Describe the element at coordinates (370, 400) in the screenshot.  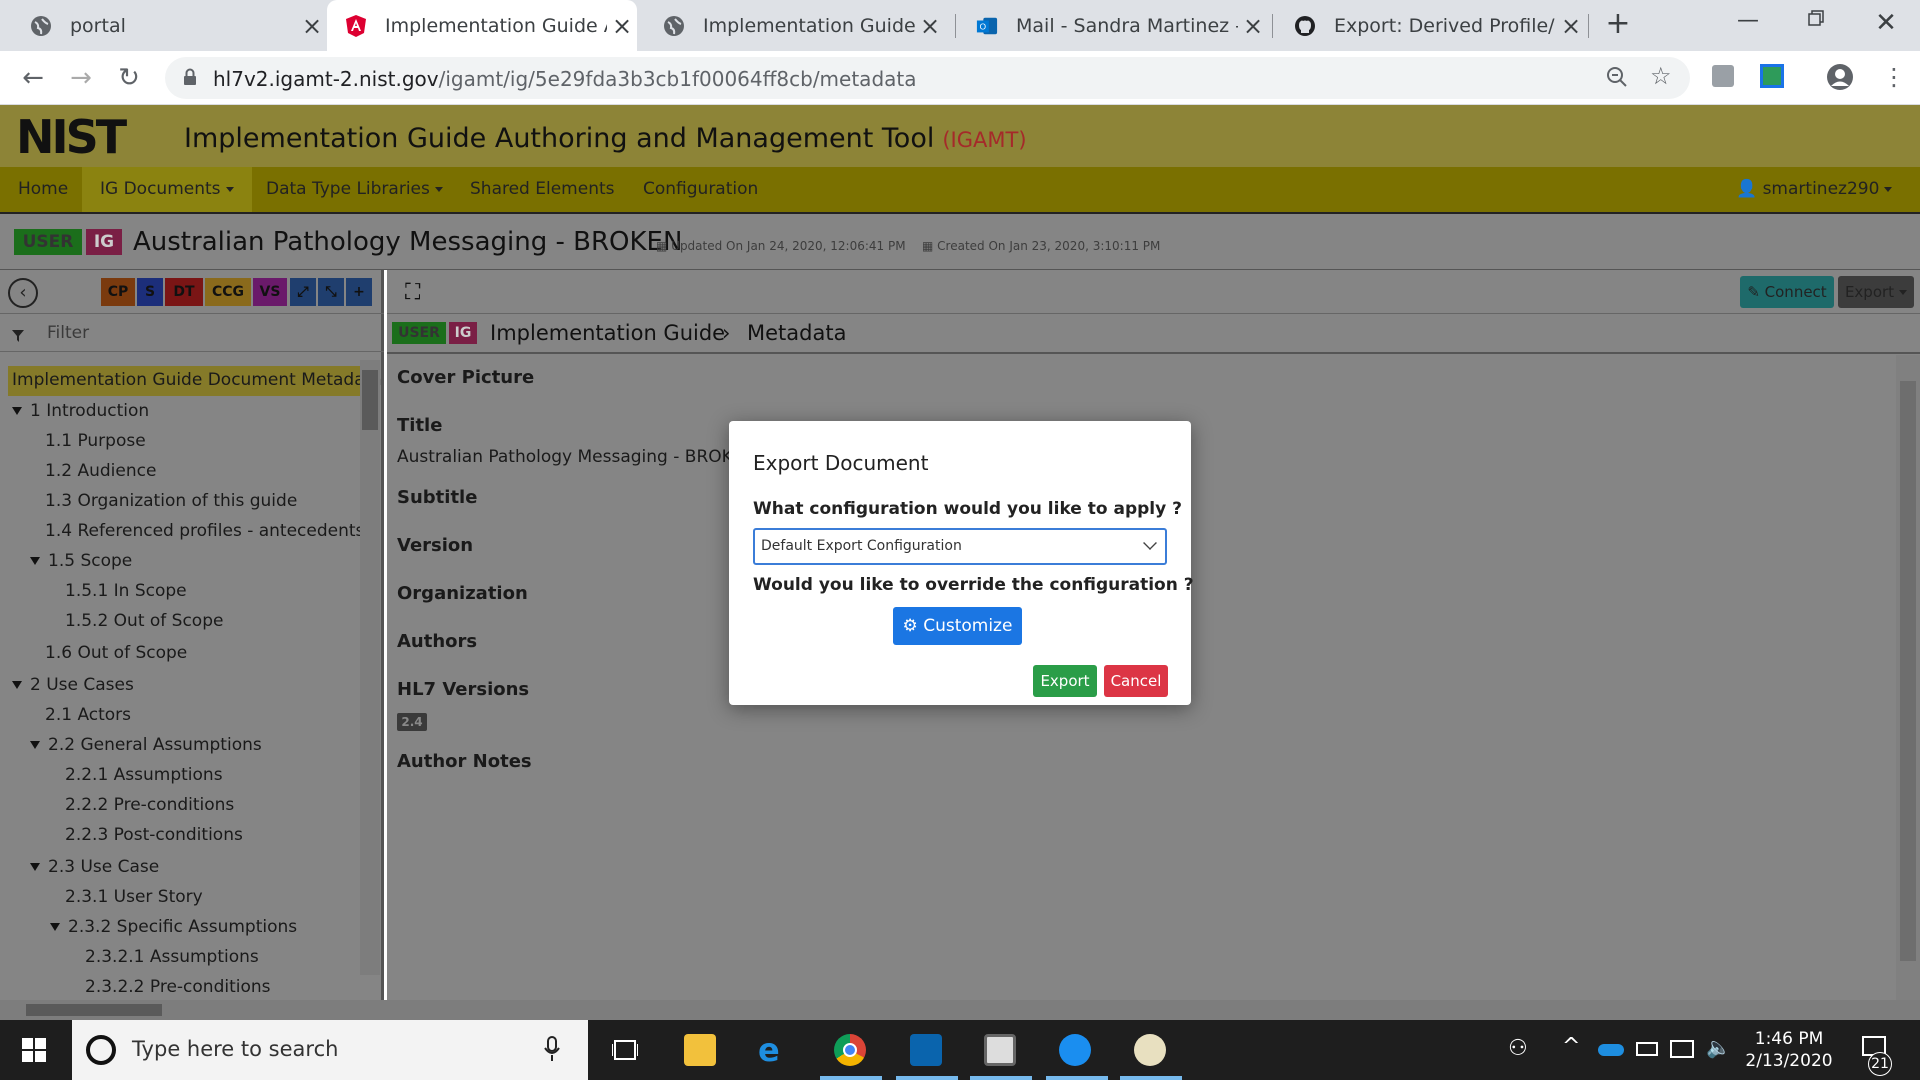
I see `toc-scroll-thumb` at that location.